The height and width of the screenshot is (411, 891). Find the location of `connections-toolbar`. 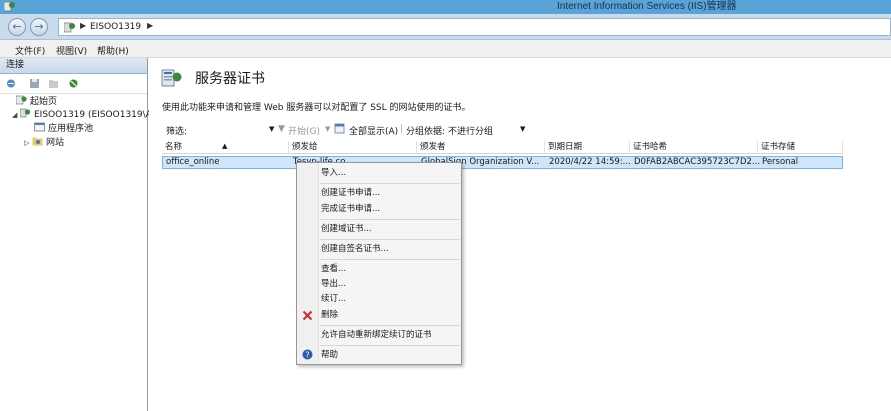

connections-toolbar is located at coordinates (73, 84).